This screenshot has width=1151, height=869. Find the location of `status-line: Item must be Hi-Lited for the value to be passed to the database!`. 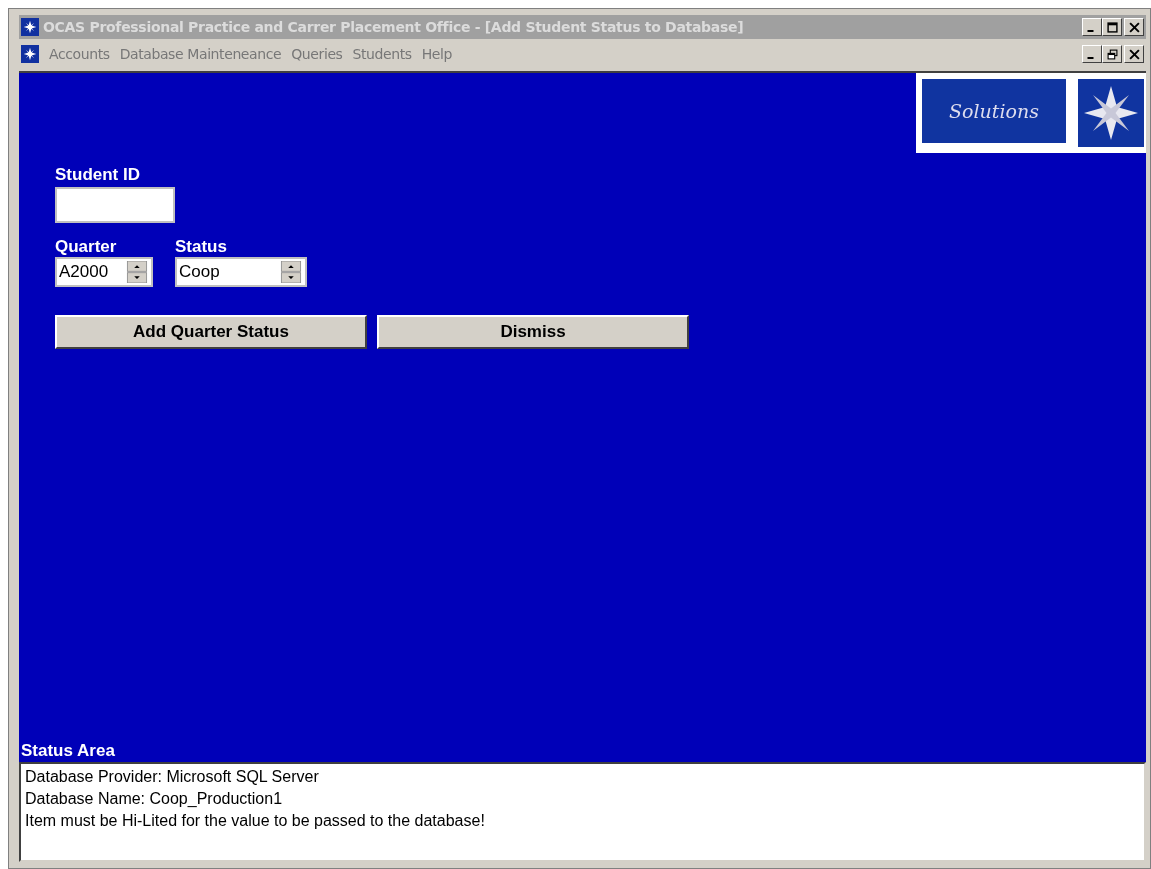

status-line: Item must be Hi-Lited for the value to be passed to the database! is located at coordinates (255, 821).